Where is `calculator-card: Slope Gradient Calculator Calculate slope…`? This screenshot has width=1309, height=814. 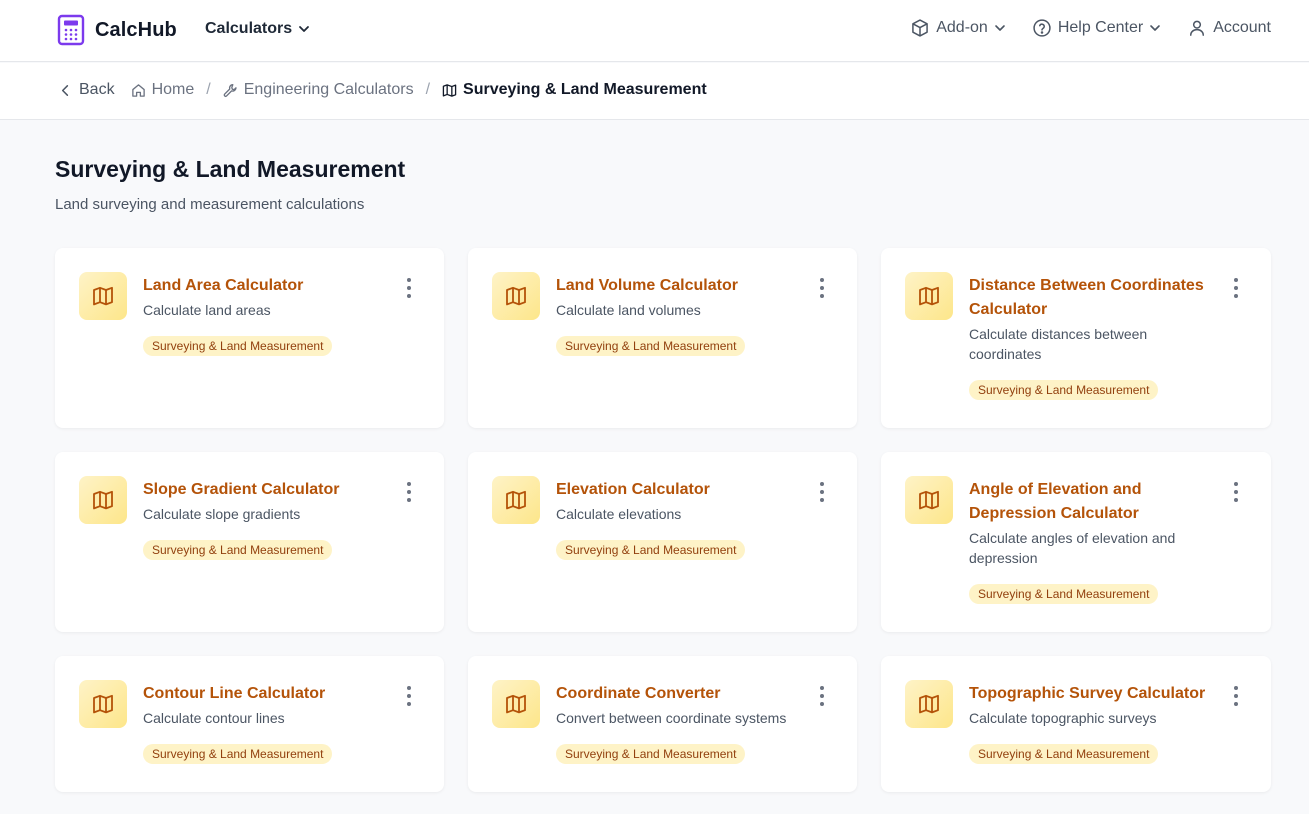
calculator-card: Slope Gradient Calculator Calculate slope… is located at coordinates (249, 542).